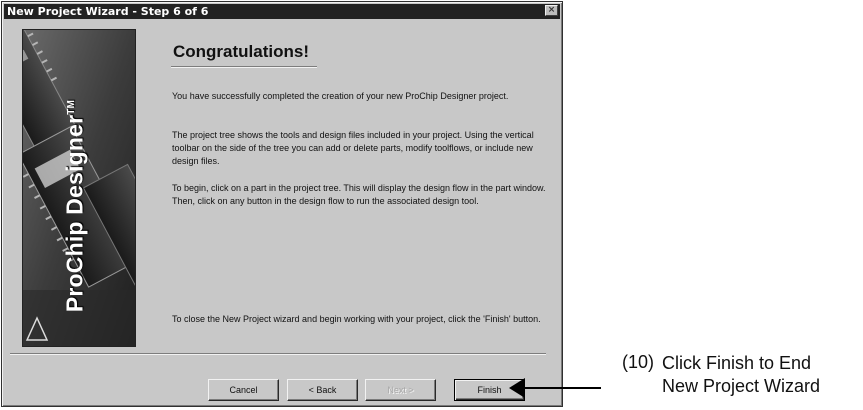  What do you see at coordinates (400, 390) in the screenshot?
I see `next-button: Next >` at bounding box center [400, 390].